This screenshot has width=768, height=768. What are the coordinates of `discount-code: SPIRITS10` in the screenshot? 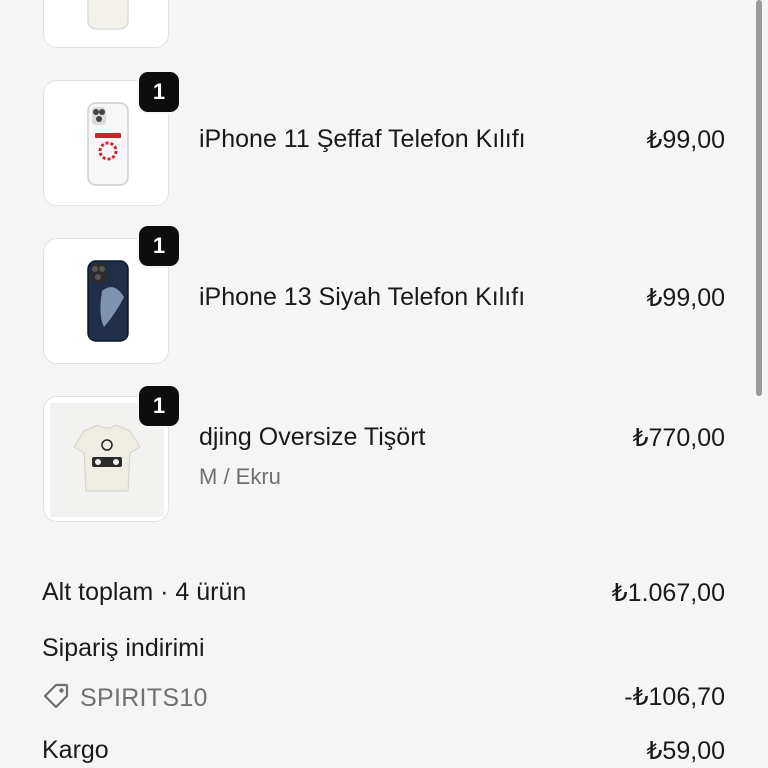 It's located at (125, 698).